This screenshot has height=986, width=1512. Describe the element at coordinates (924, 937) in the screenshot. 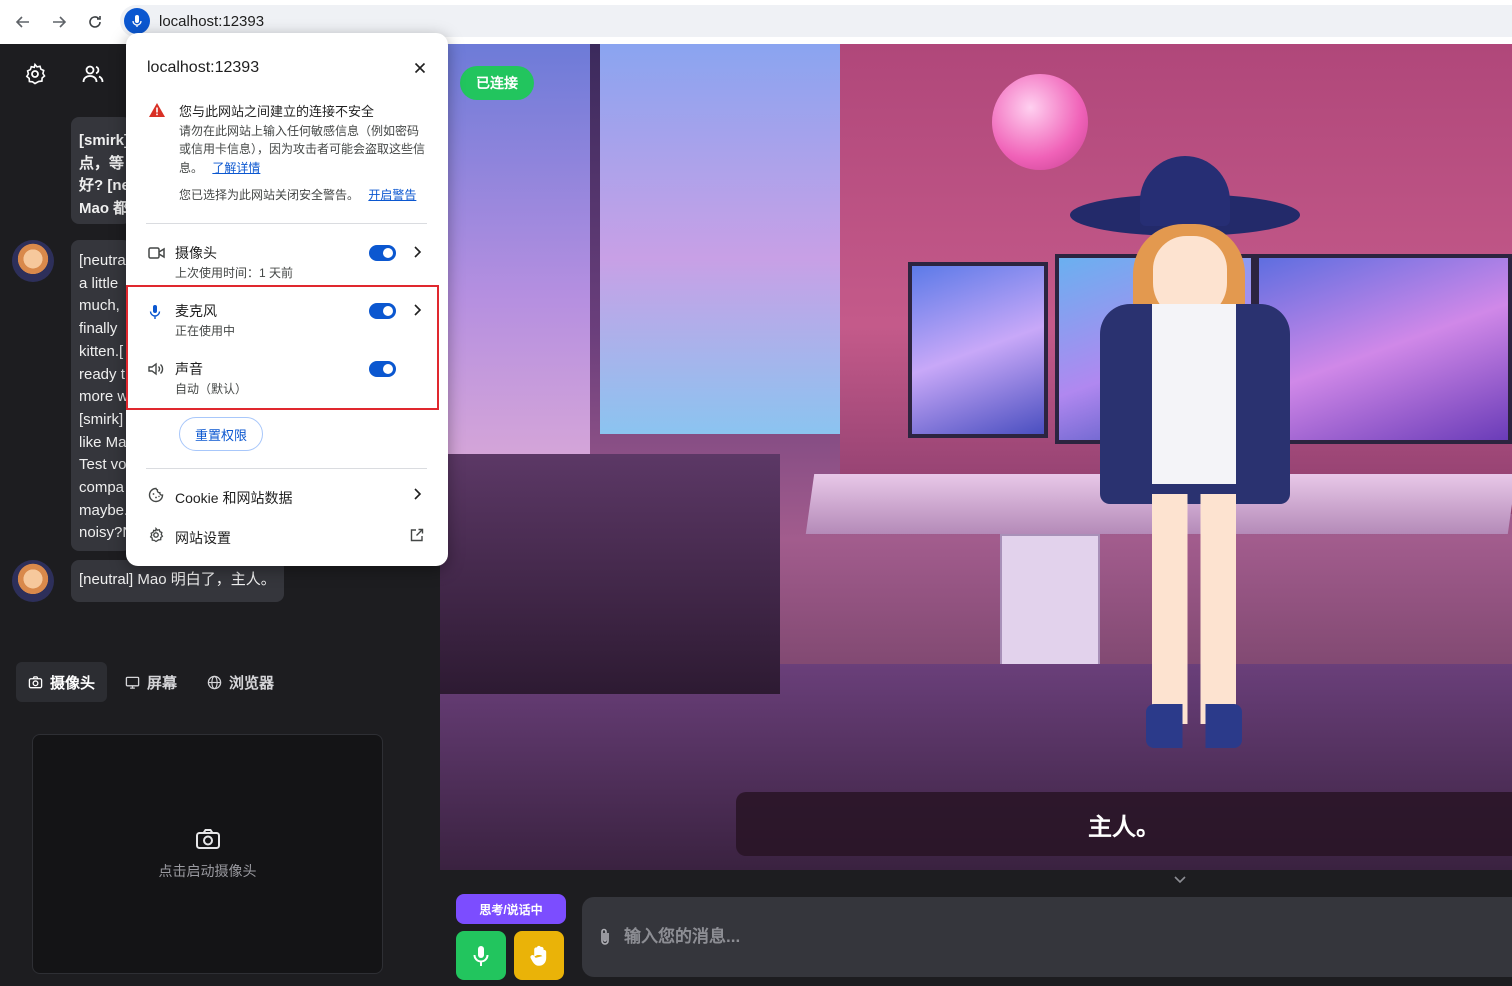

I see `message-input` at that location.